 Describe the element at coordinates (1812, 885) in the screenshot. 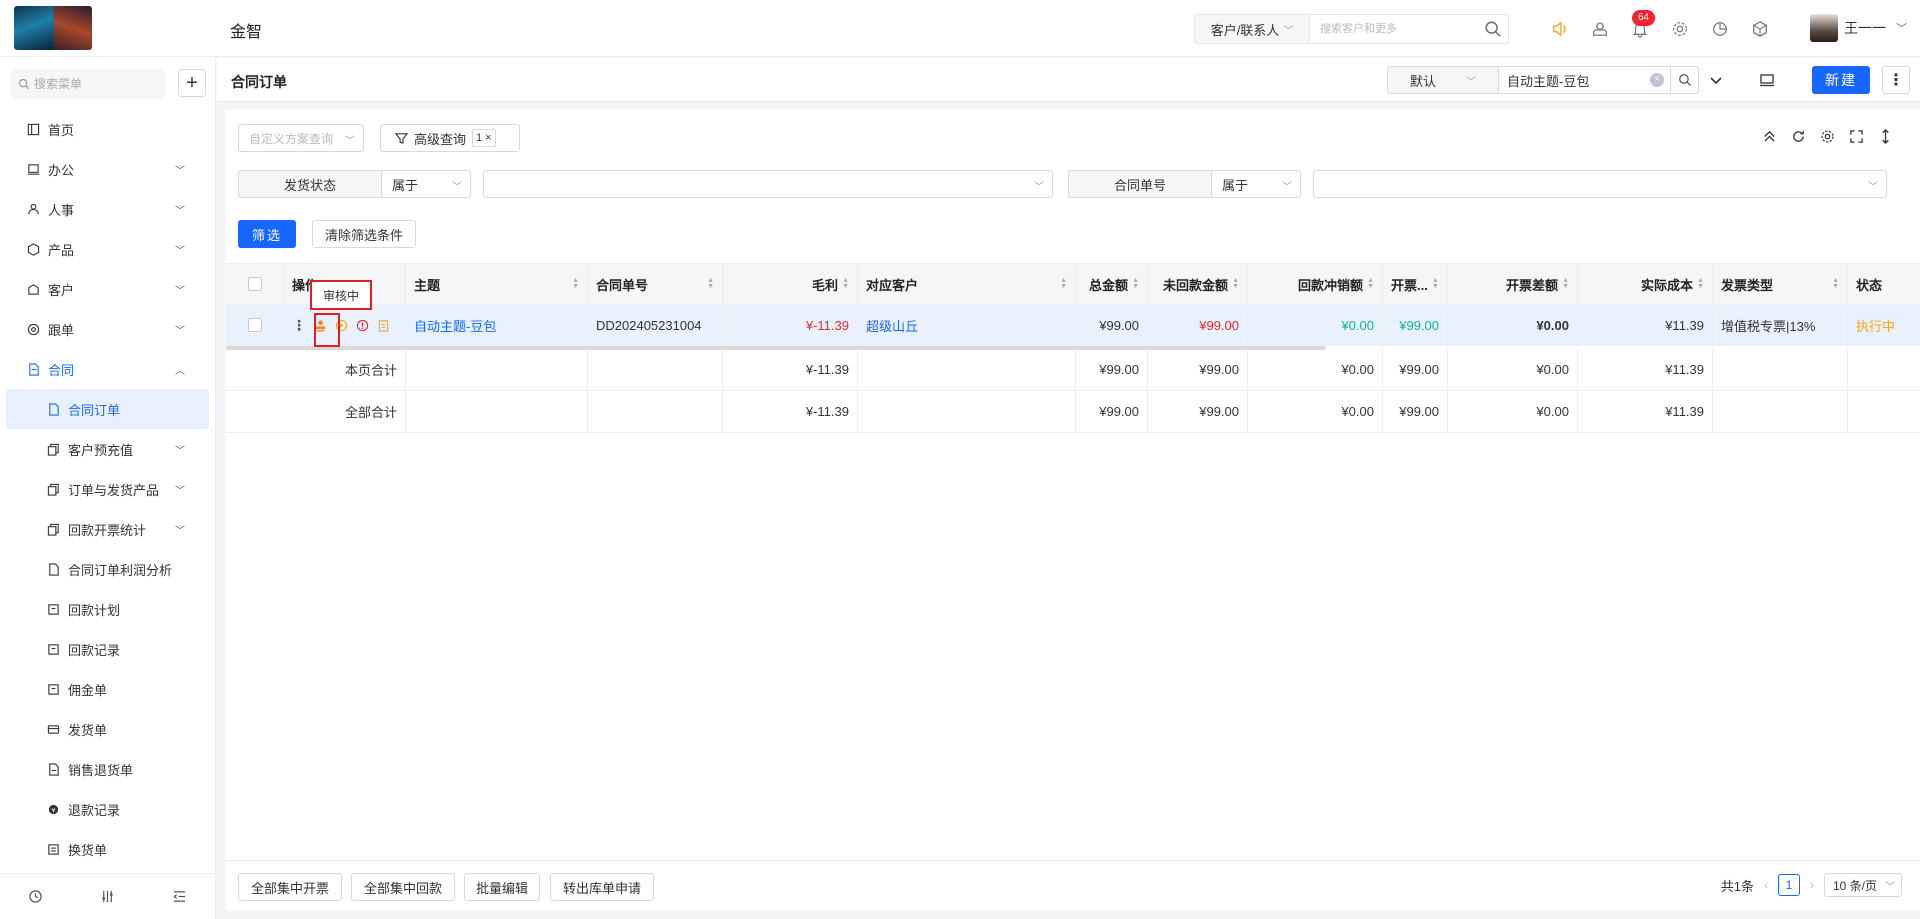

I see `next-page-icon: ›` at that location.